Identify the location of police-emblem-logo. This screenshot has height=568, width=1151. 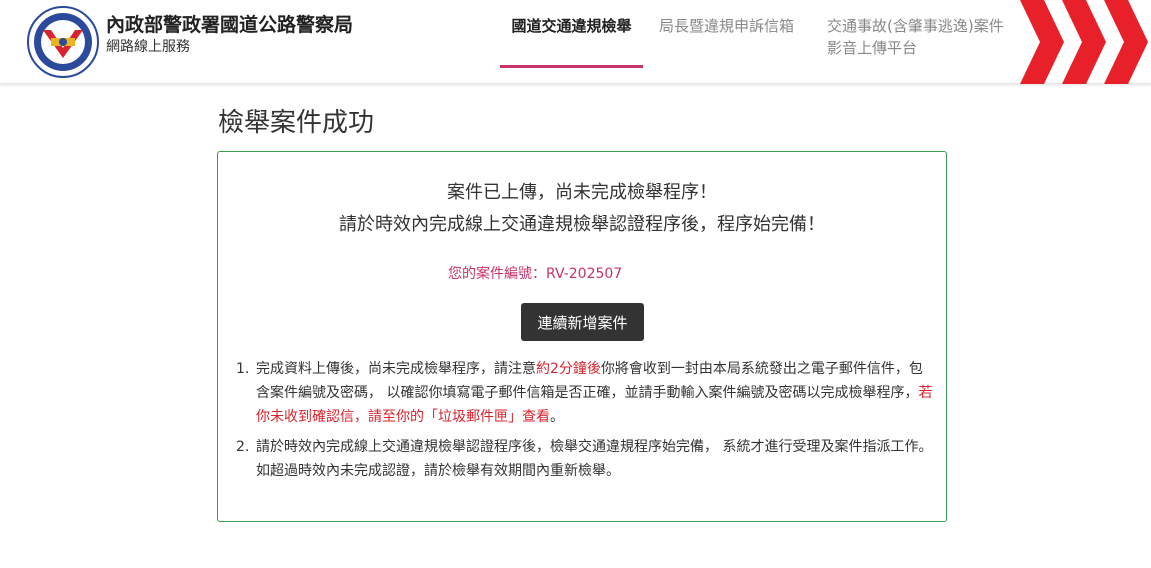
(63, 42).